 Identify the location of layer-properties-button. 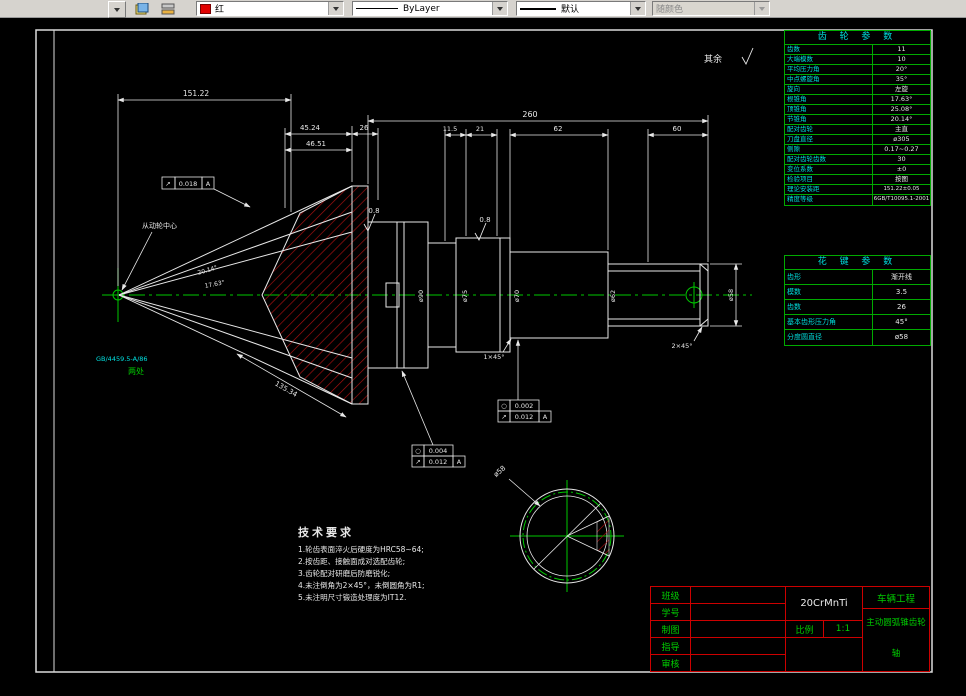
(142, 9).